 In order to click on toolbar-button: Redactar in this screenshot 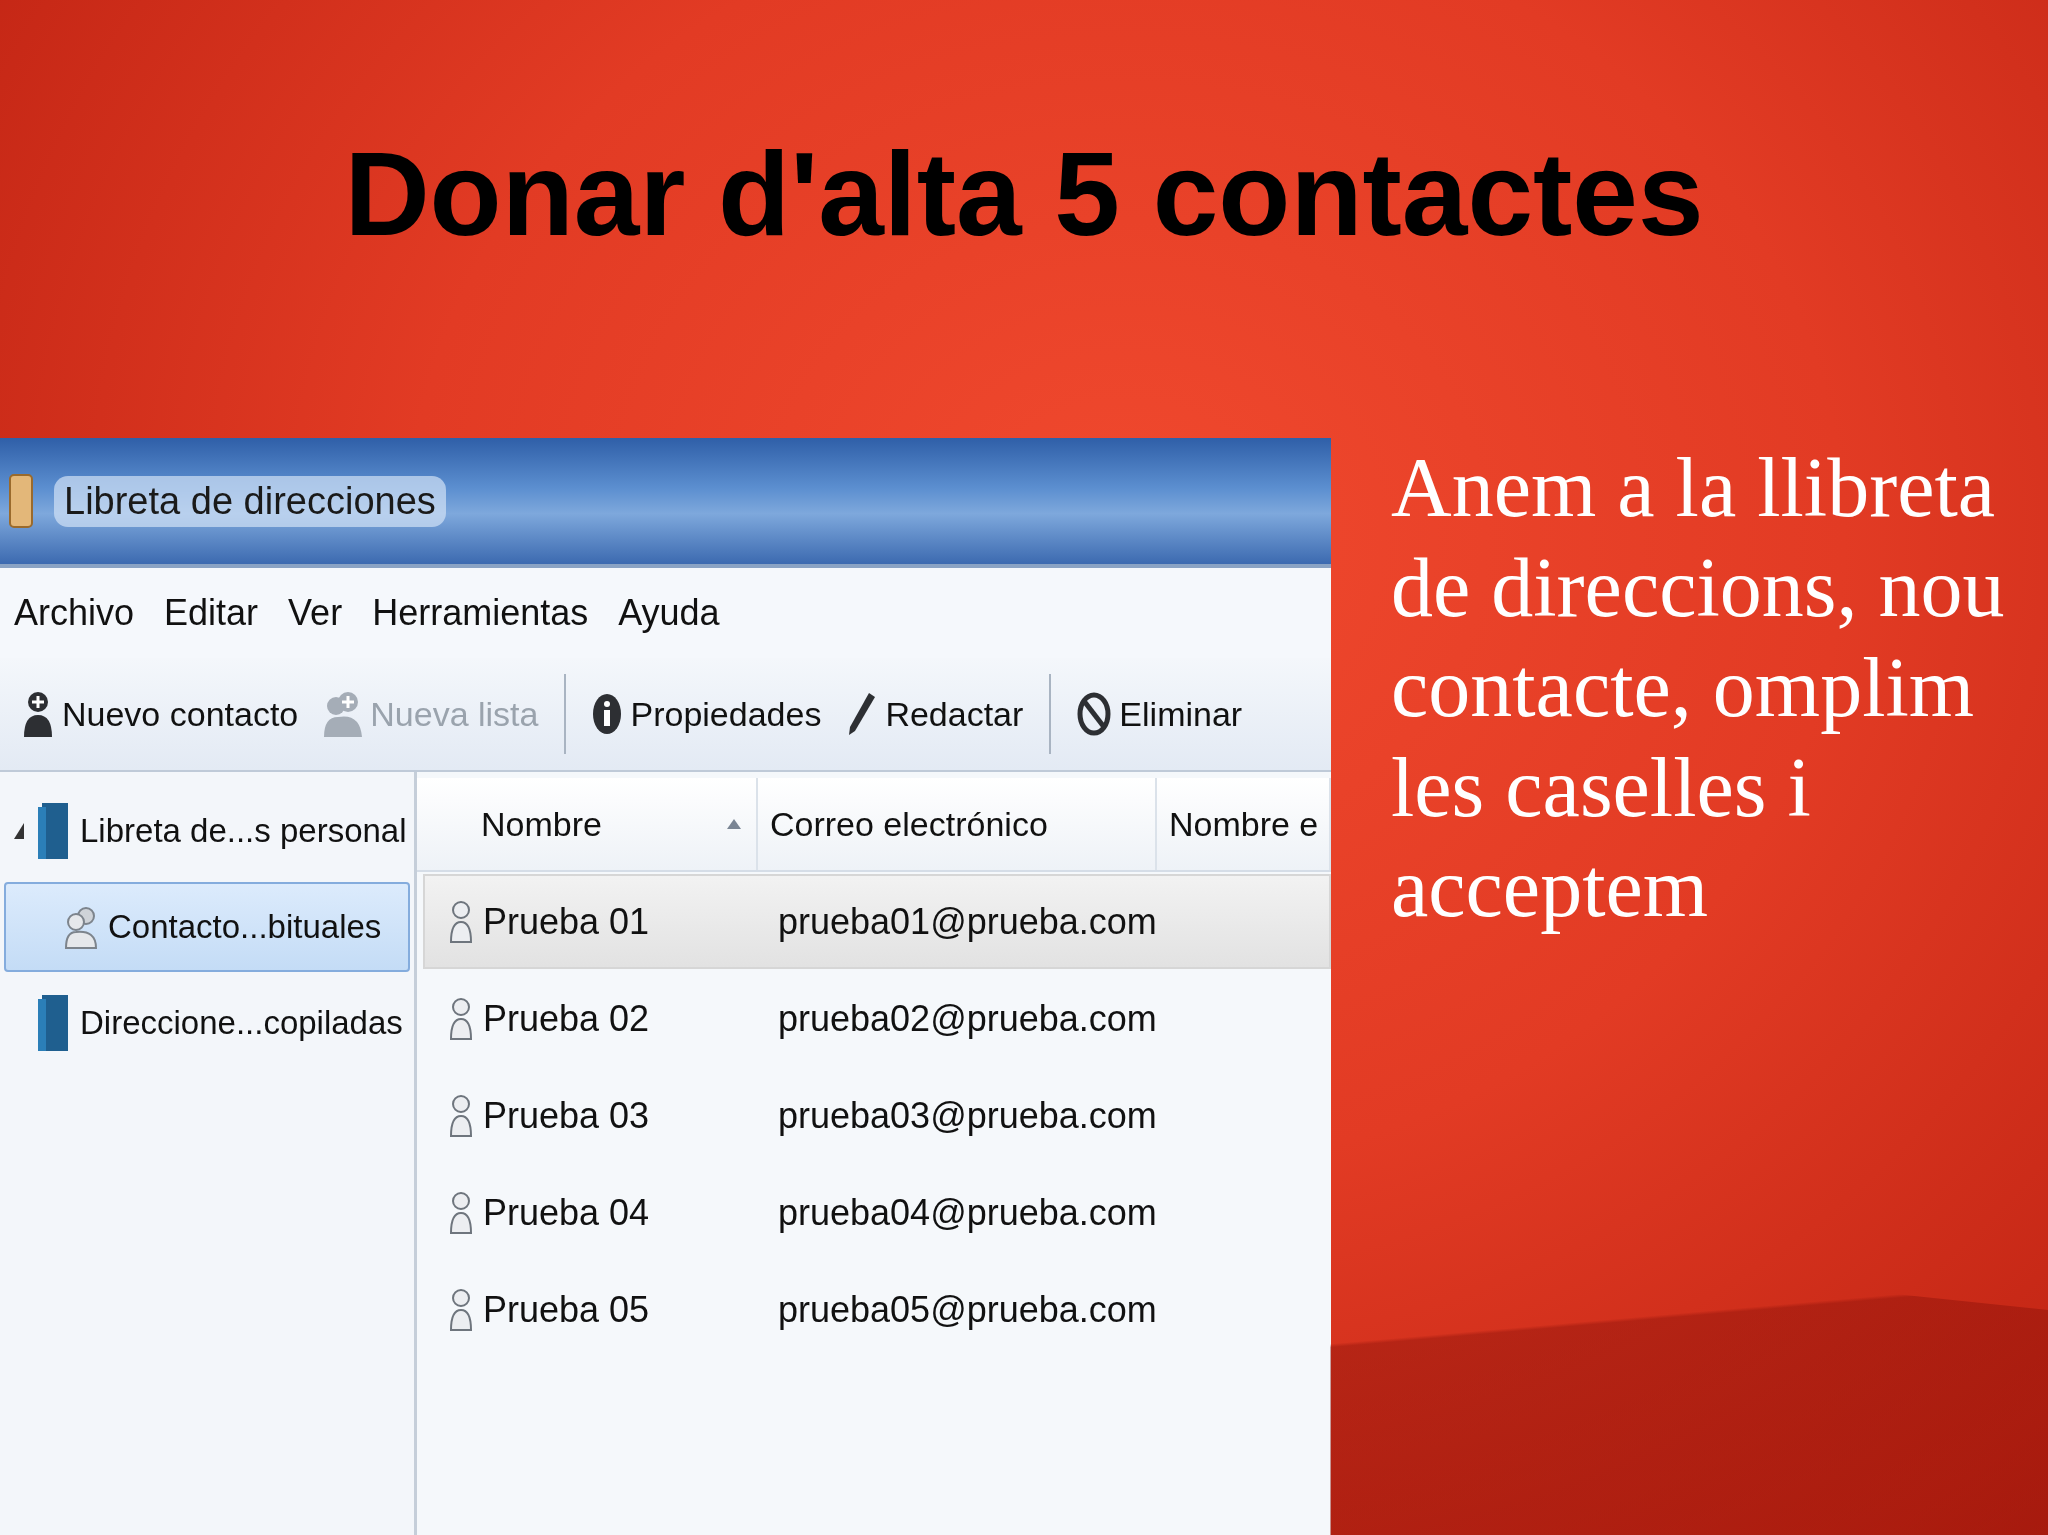, I will do `click(935, 714)`.